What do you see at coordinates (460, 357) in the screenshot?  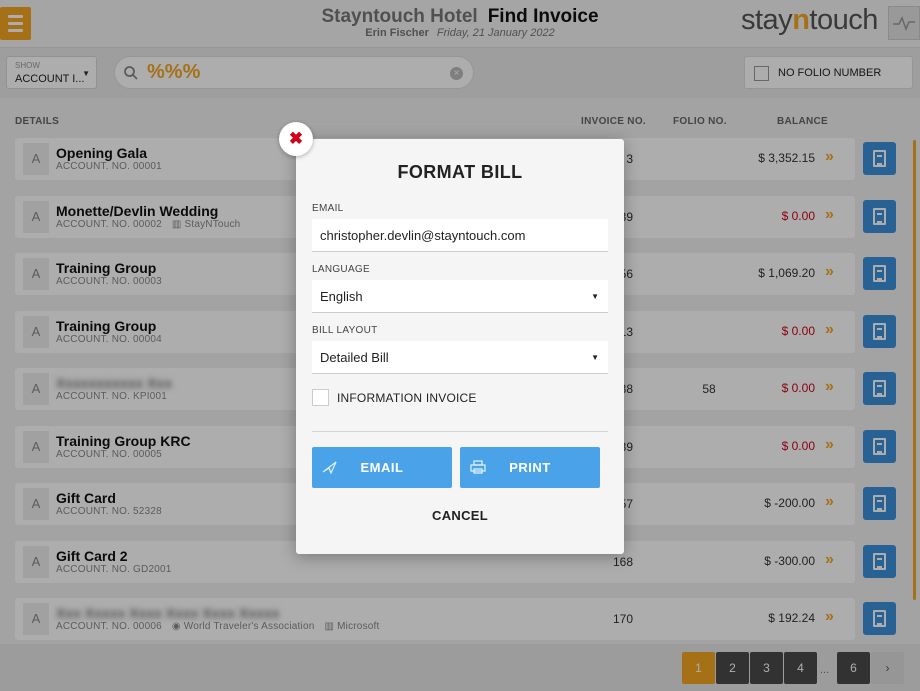 I see `bill-layout-select: Detailed Bill ▼` at bounding box center [460, 357].